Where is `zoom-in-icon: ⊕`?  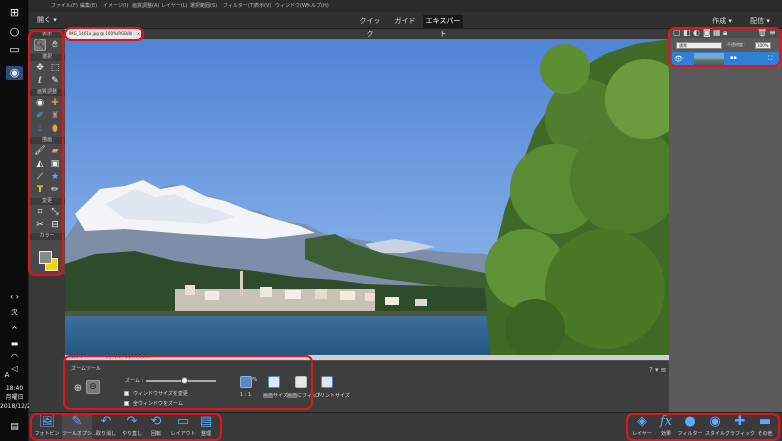 zoom-in-icon: ⊕ is located at coordinates (78, 388).